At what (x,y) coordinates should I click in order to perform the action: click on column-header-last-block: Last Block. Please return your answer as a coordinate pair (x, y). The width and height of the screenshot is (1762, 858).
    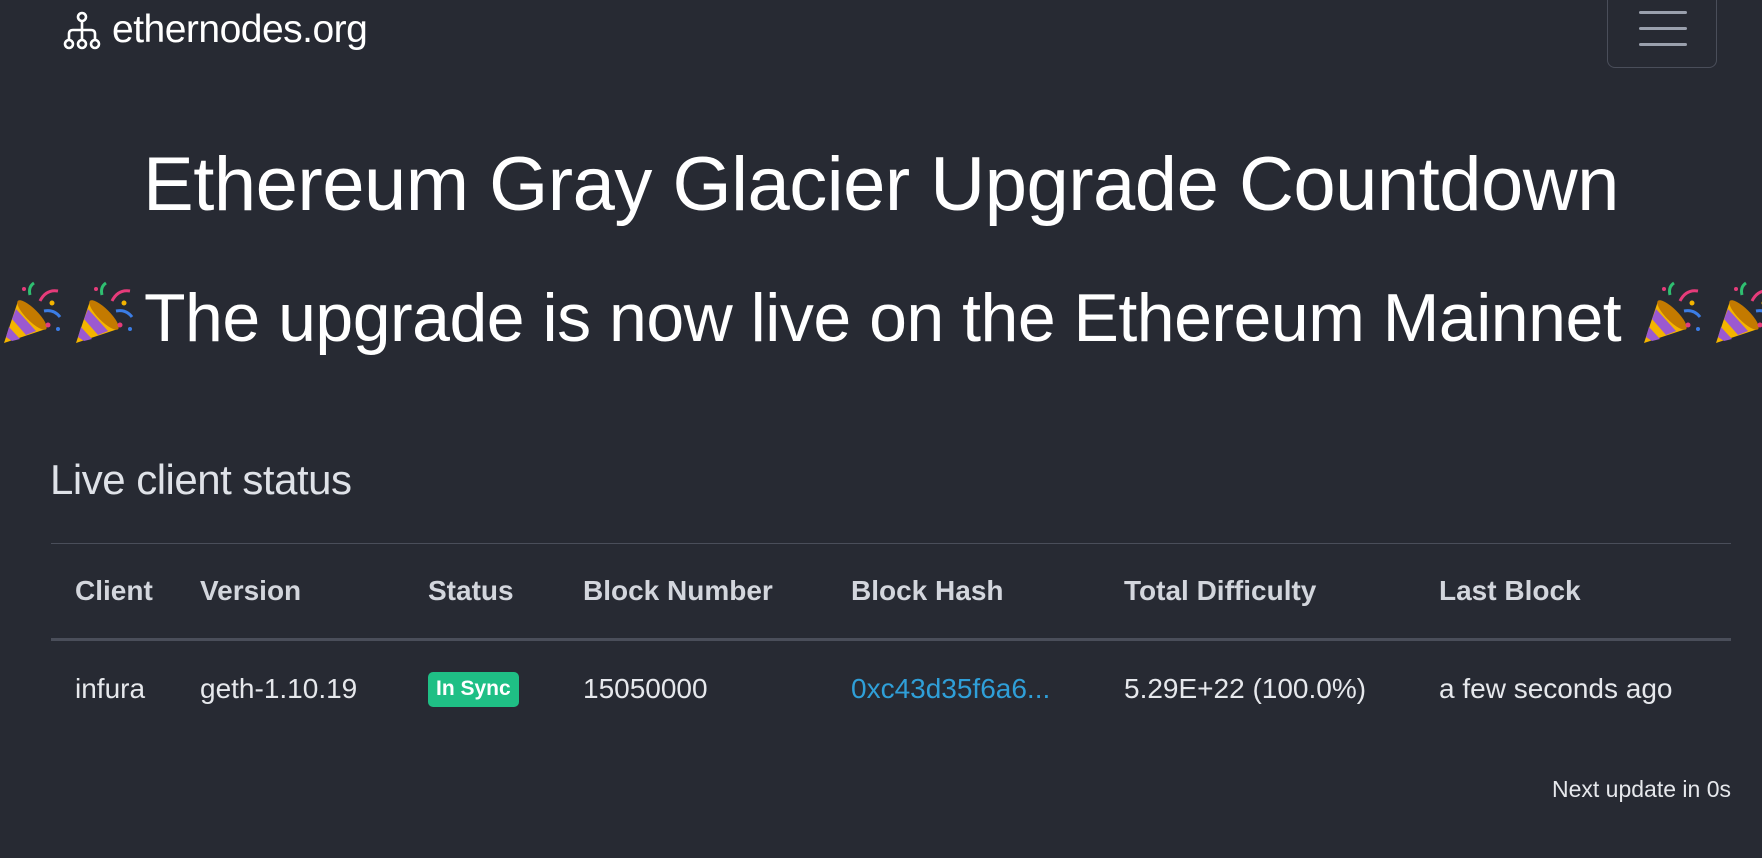
    Looking at the image, I should click on (1573, 592).